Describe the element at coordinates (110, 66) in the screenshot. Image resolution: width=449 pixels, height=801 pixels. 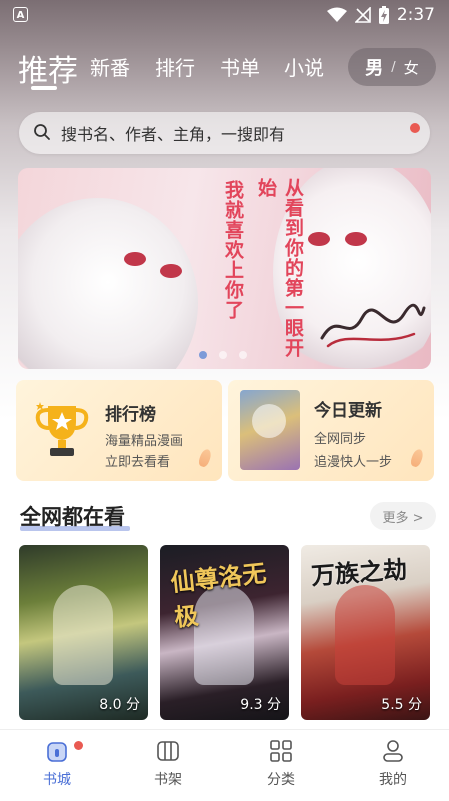
I see `tab-new: 新番` at that location.